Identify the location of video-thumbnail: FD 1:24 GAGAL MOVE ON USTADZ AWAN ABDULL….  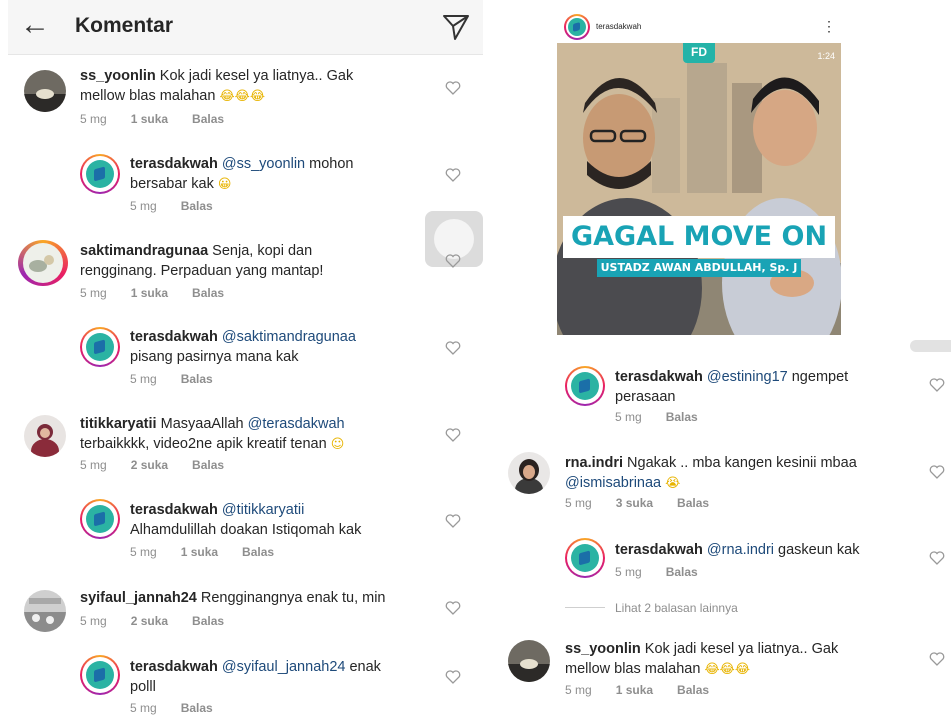
(699, 189).